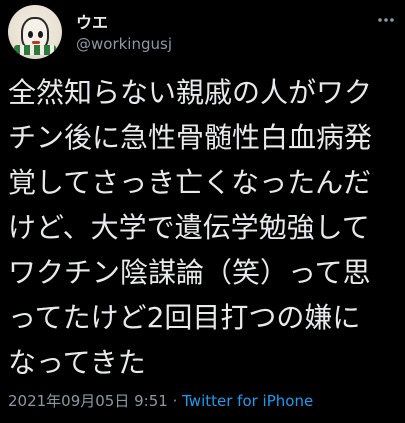 The height and width of the screenshot is (423, 405). I want to click on more-button, so click(386, 20).